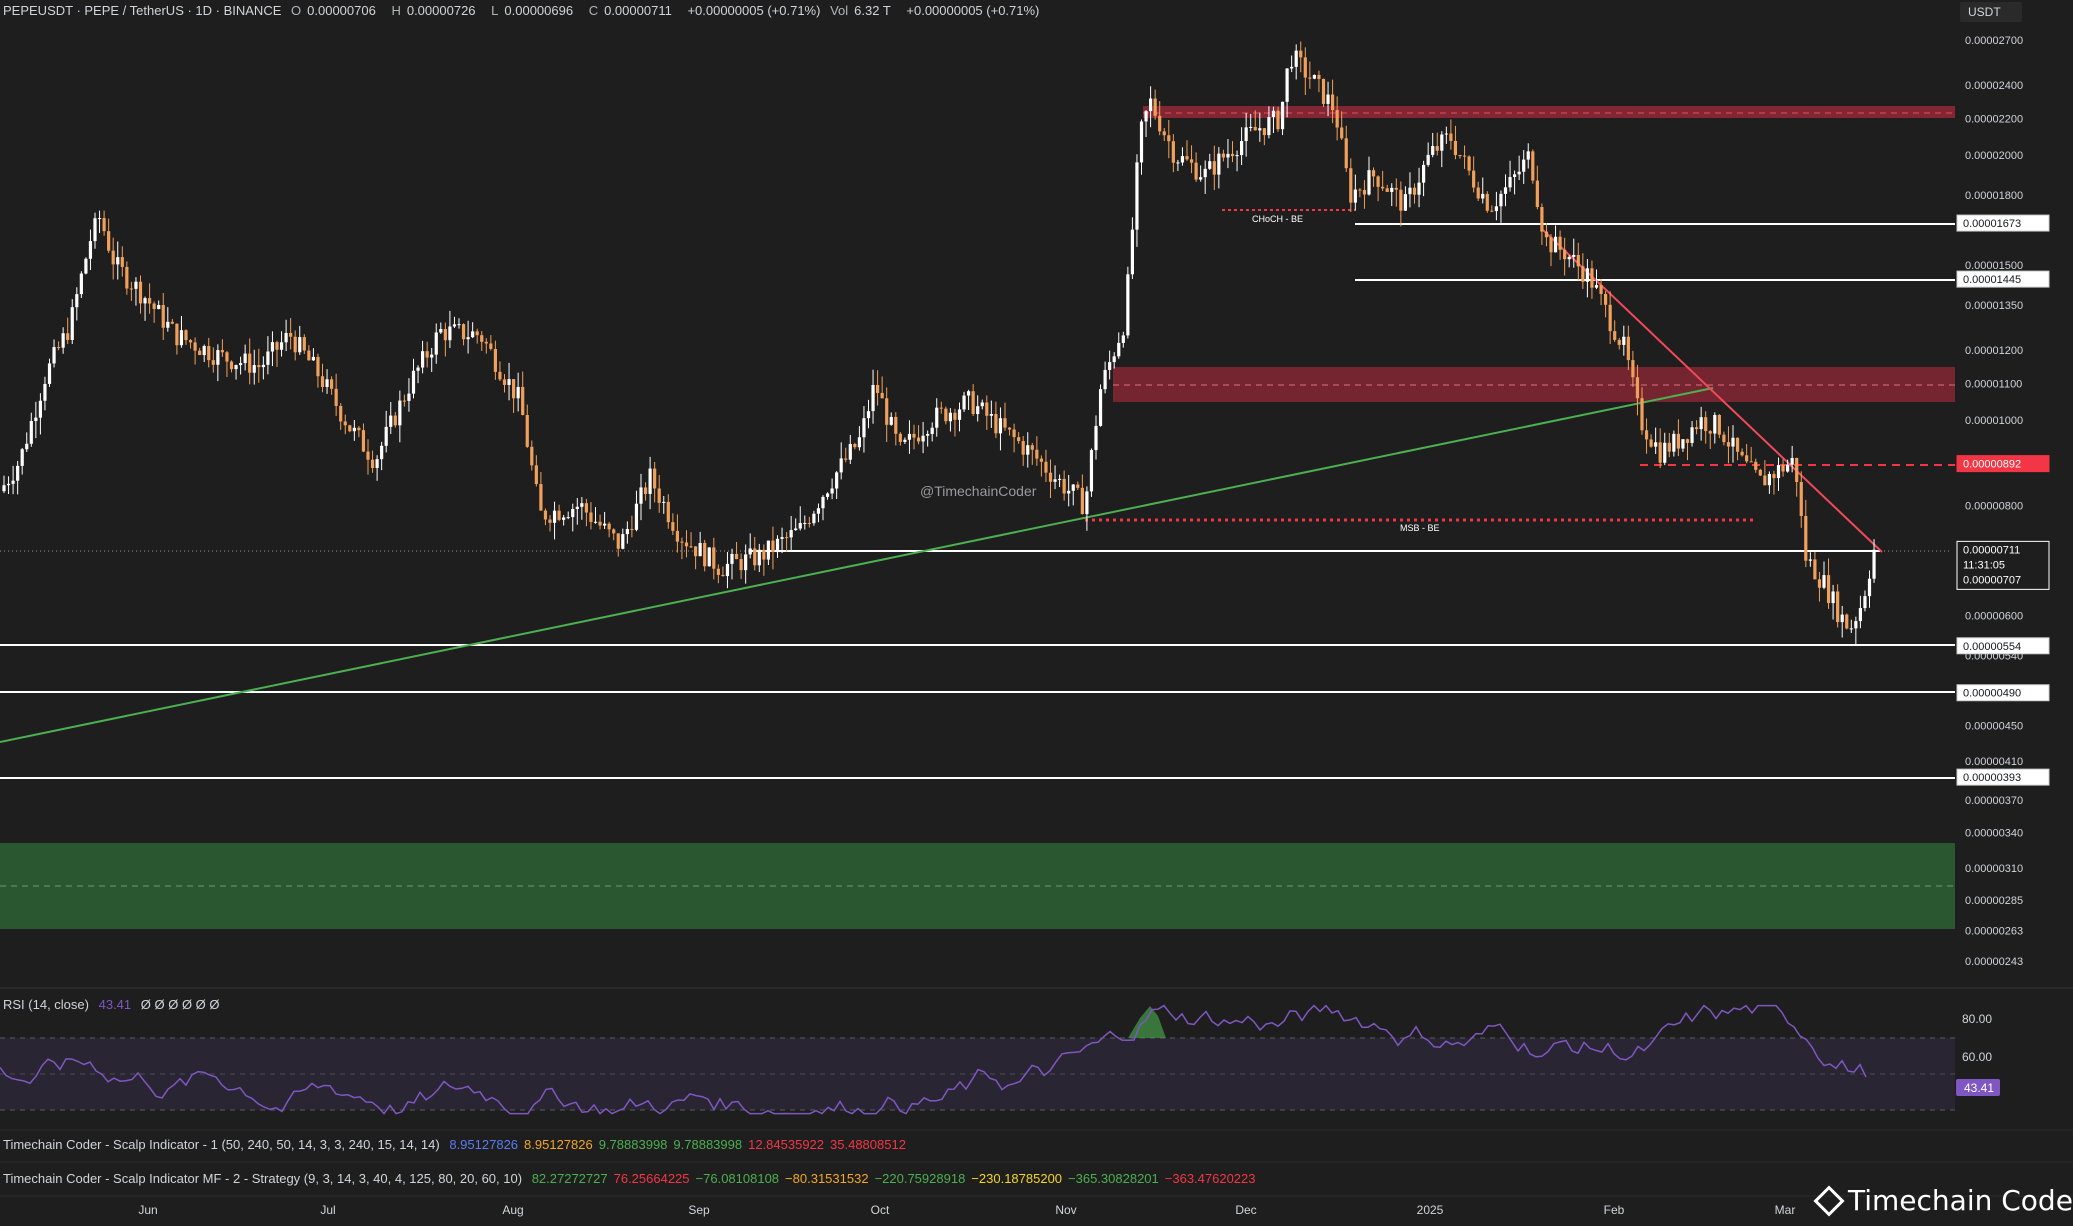 The image size is (2073, 1226). Describe the element at coordinates (114, 1004) in the screenshot. I see `rsi-legend: RSI (14, close) 43.41 Ø Ø Ø Ø Ø Ø` at that location.